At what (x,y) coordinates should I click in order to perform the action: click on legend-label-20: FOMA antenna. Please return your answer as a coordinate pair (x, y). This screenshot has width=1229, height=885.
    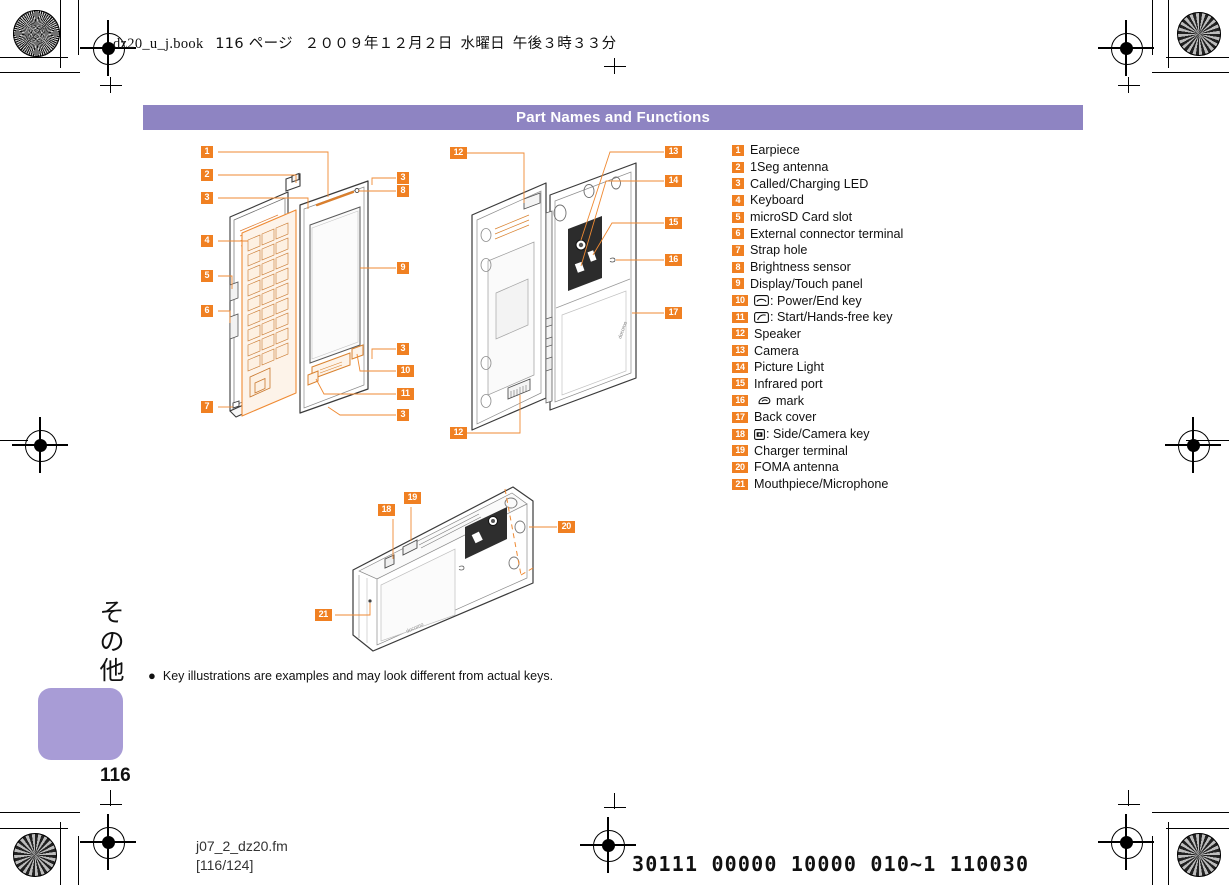
    Looking at the image, I should click on (796, 467).